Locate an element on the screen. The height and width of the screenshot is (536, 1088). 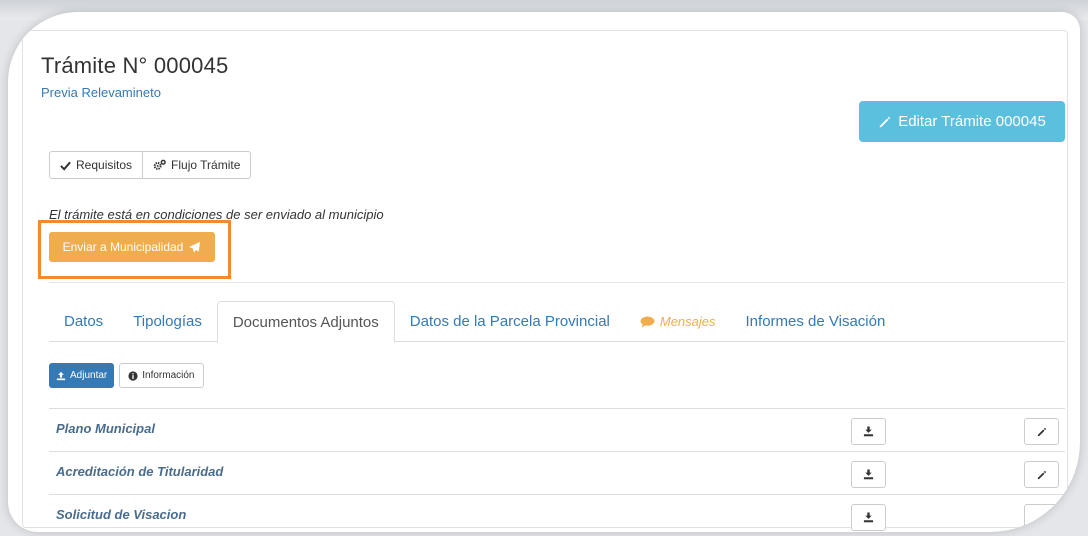
informacion-button: Información is located at coordinates (161, 375).